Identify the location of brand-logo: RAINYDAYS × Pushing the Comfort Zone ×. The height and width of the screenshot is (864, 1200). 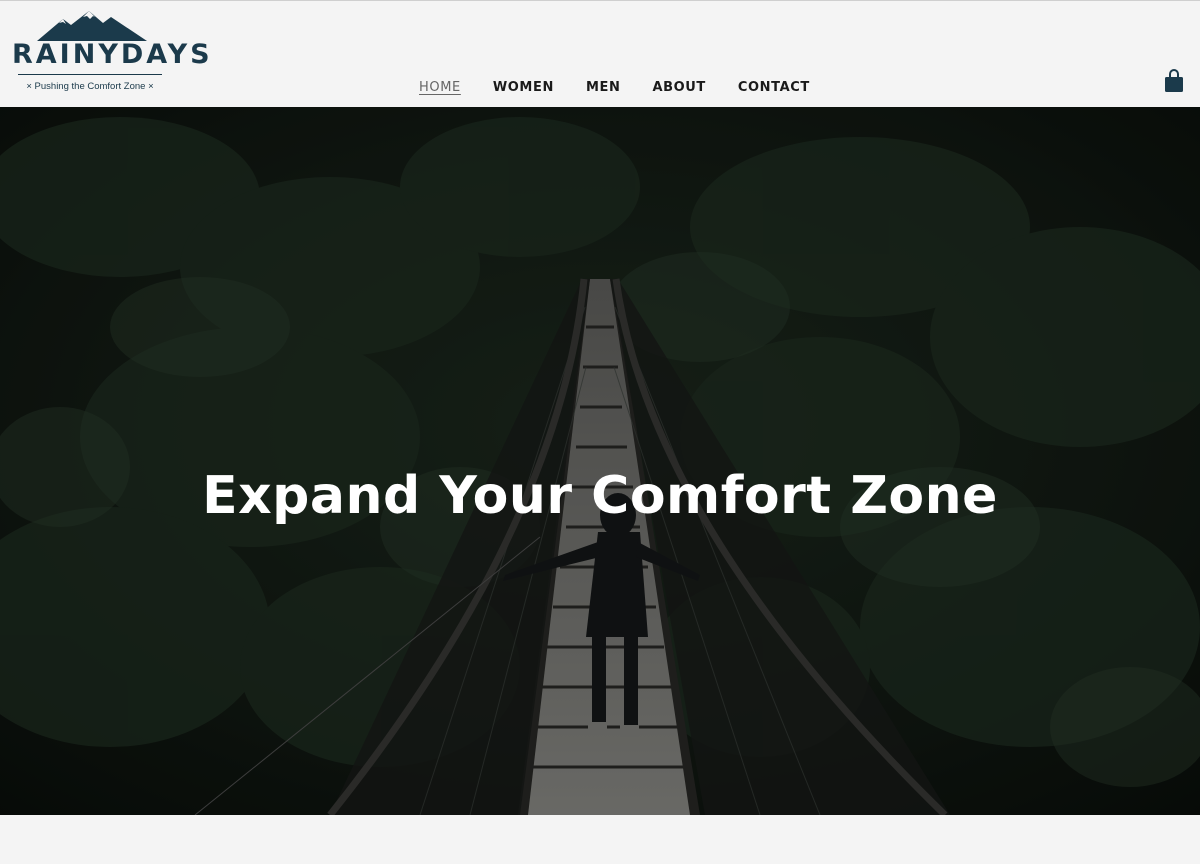
(112, 54).